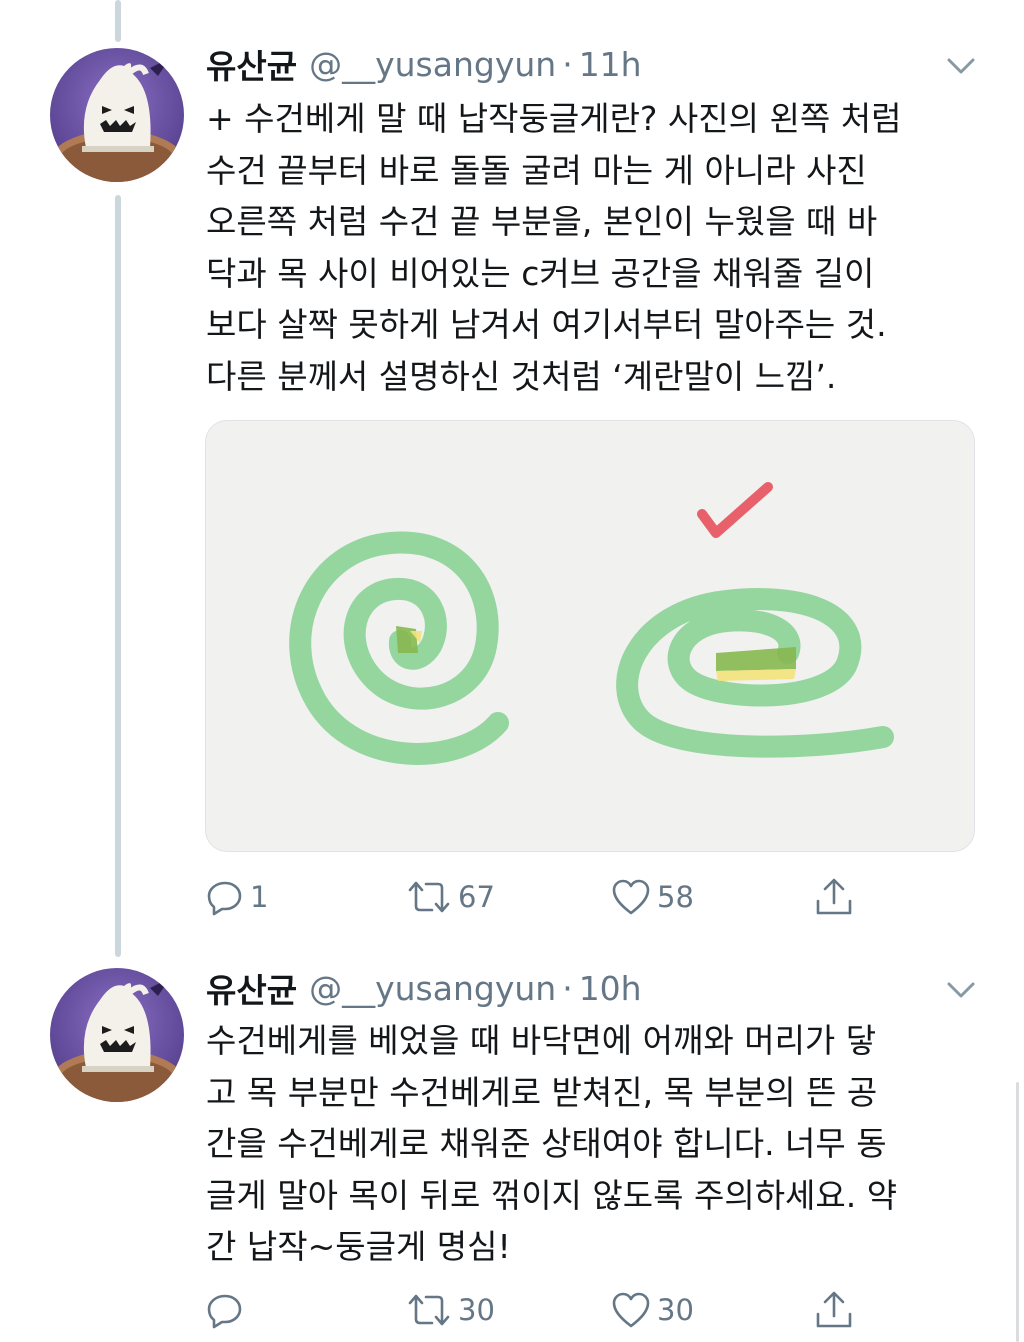 The height and width of the screenshot is (1342, 1024). Describe the element at coordinates (476, 1310) in the screenshot. I see `retweet-count: 30` at that location.